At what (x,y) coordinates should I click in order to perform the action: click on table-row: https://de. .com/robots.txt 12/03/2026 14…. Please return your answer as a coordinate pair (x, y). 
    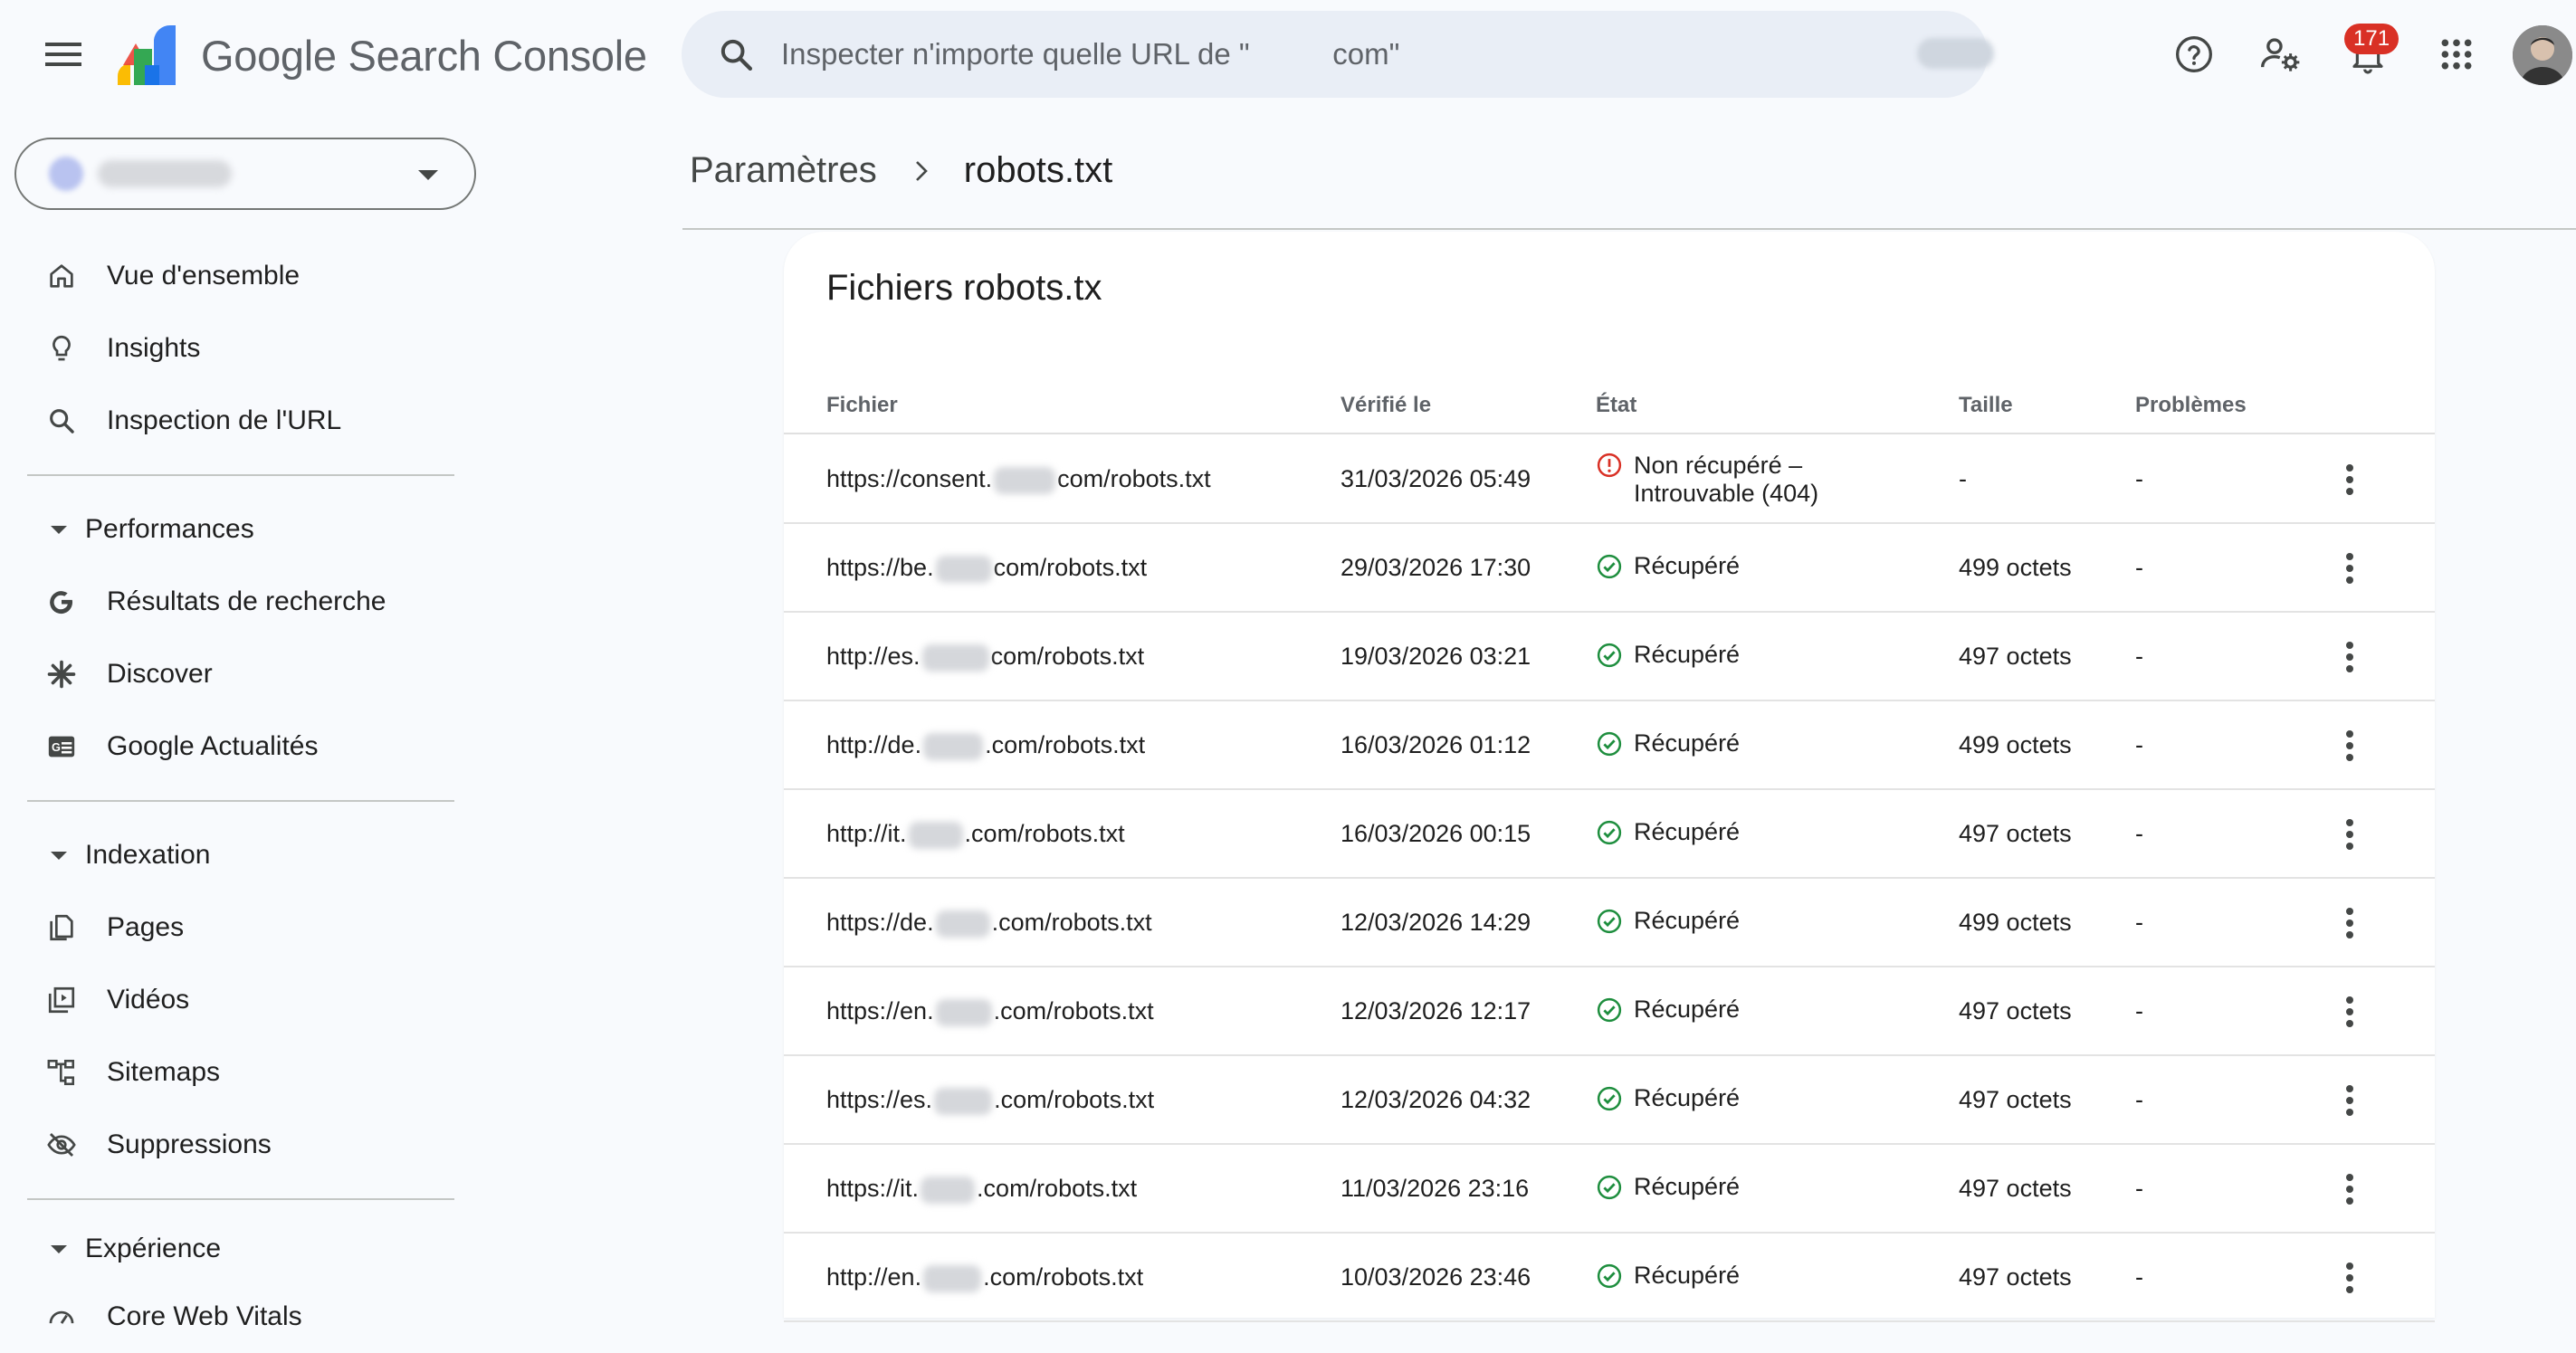
    Looking at the image, I should click on (1610, 923).